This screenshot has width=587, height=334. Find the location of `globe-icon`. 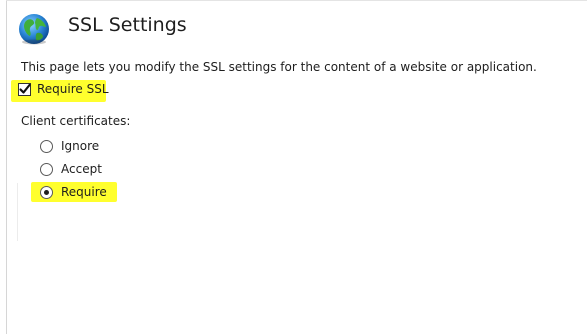

globe-icon is located at coordinates (34, 29).